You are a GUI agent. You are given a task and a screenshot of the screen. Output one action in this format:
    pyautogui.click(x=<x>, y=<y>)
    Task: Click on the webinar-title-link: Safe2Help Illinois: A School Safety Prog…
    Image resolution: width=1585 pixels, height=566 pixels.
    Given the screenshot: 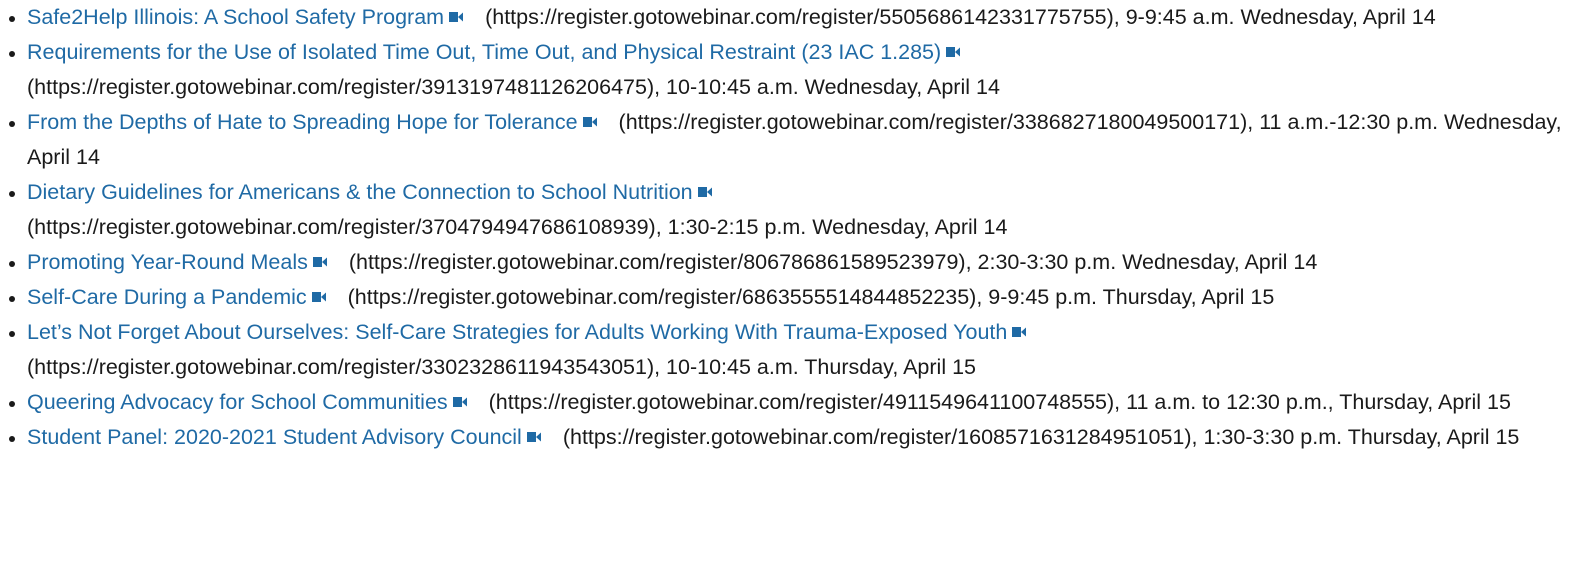 What is the action you would take?
    pyautogui.click(x=235, y=17)
    